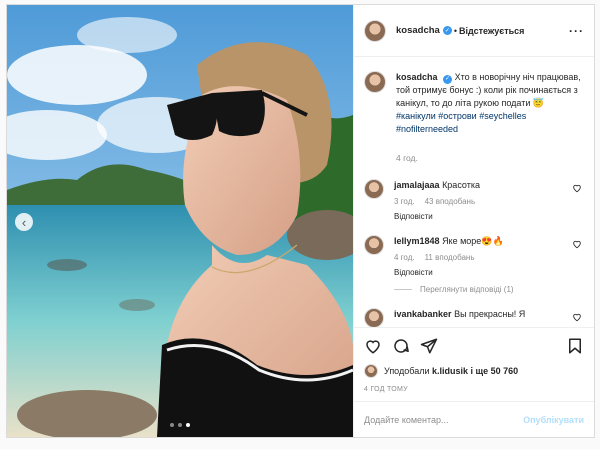 This screenshot has height=449, width=600. I want to click on comment-time: 3 год., so click(404, 201).